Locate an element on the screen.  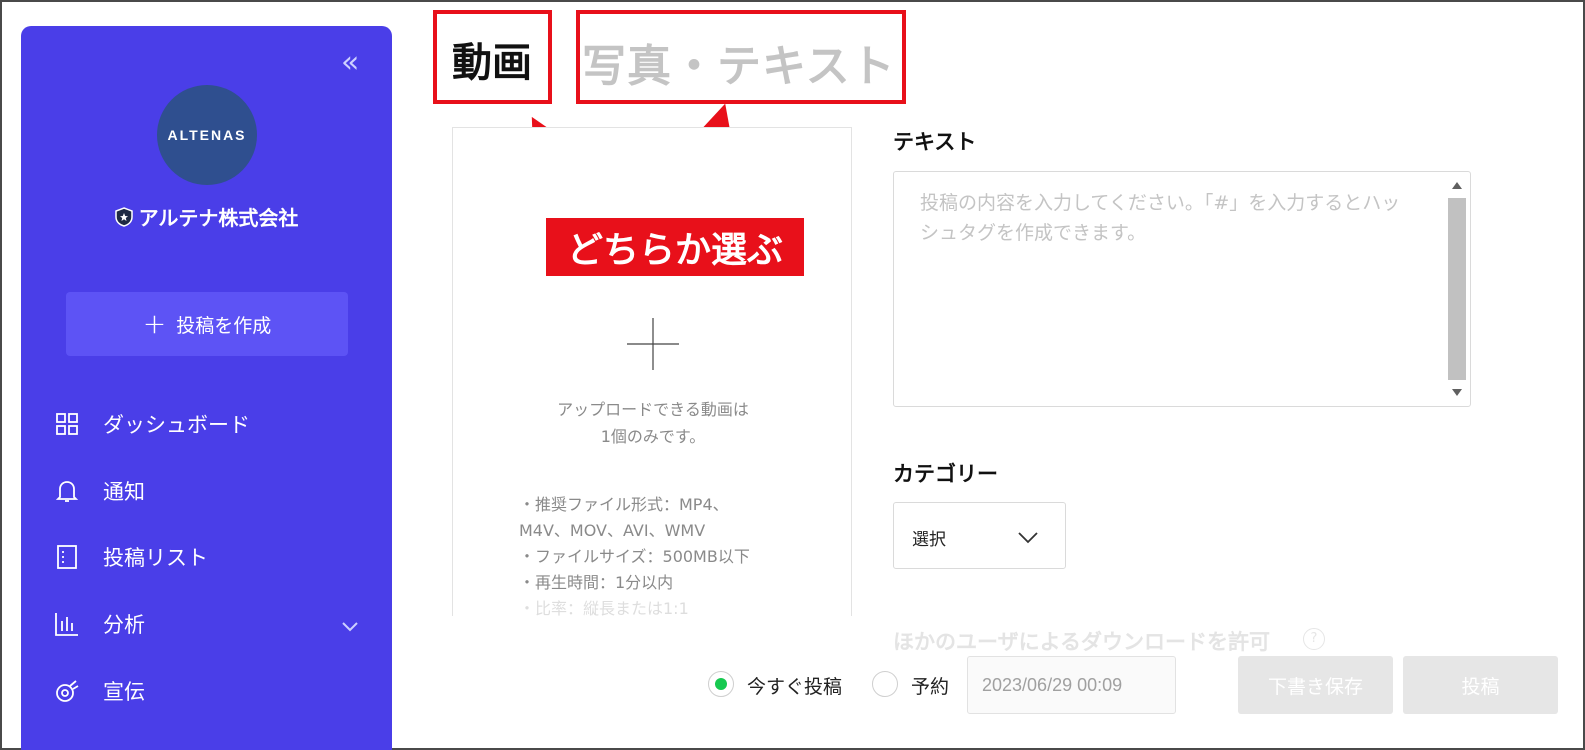
post-now-radio is located at coordinates (721, 684).